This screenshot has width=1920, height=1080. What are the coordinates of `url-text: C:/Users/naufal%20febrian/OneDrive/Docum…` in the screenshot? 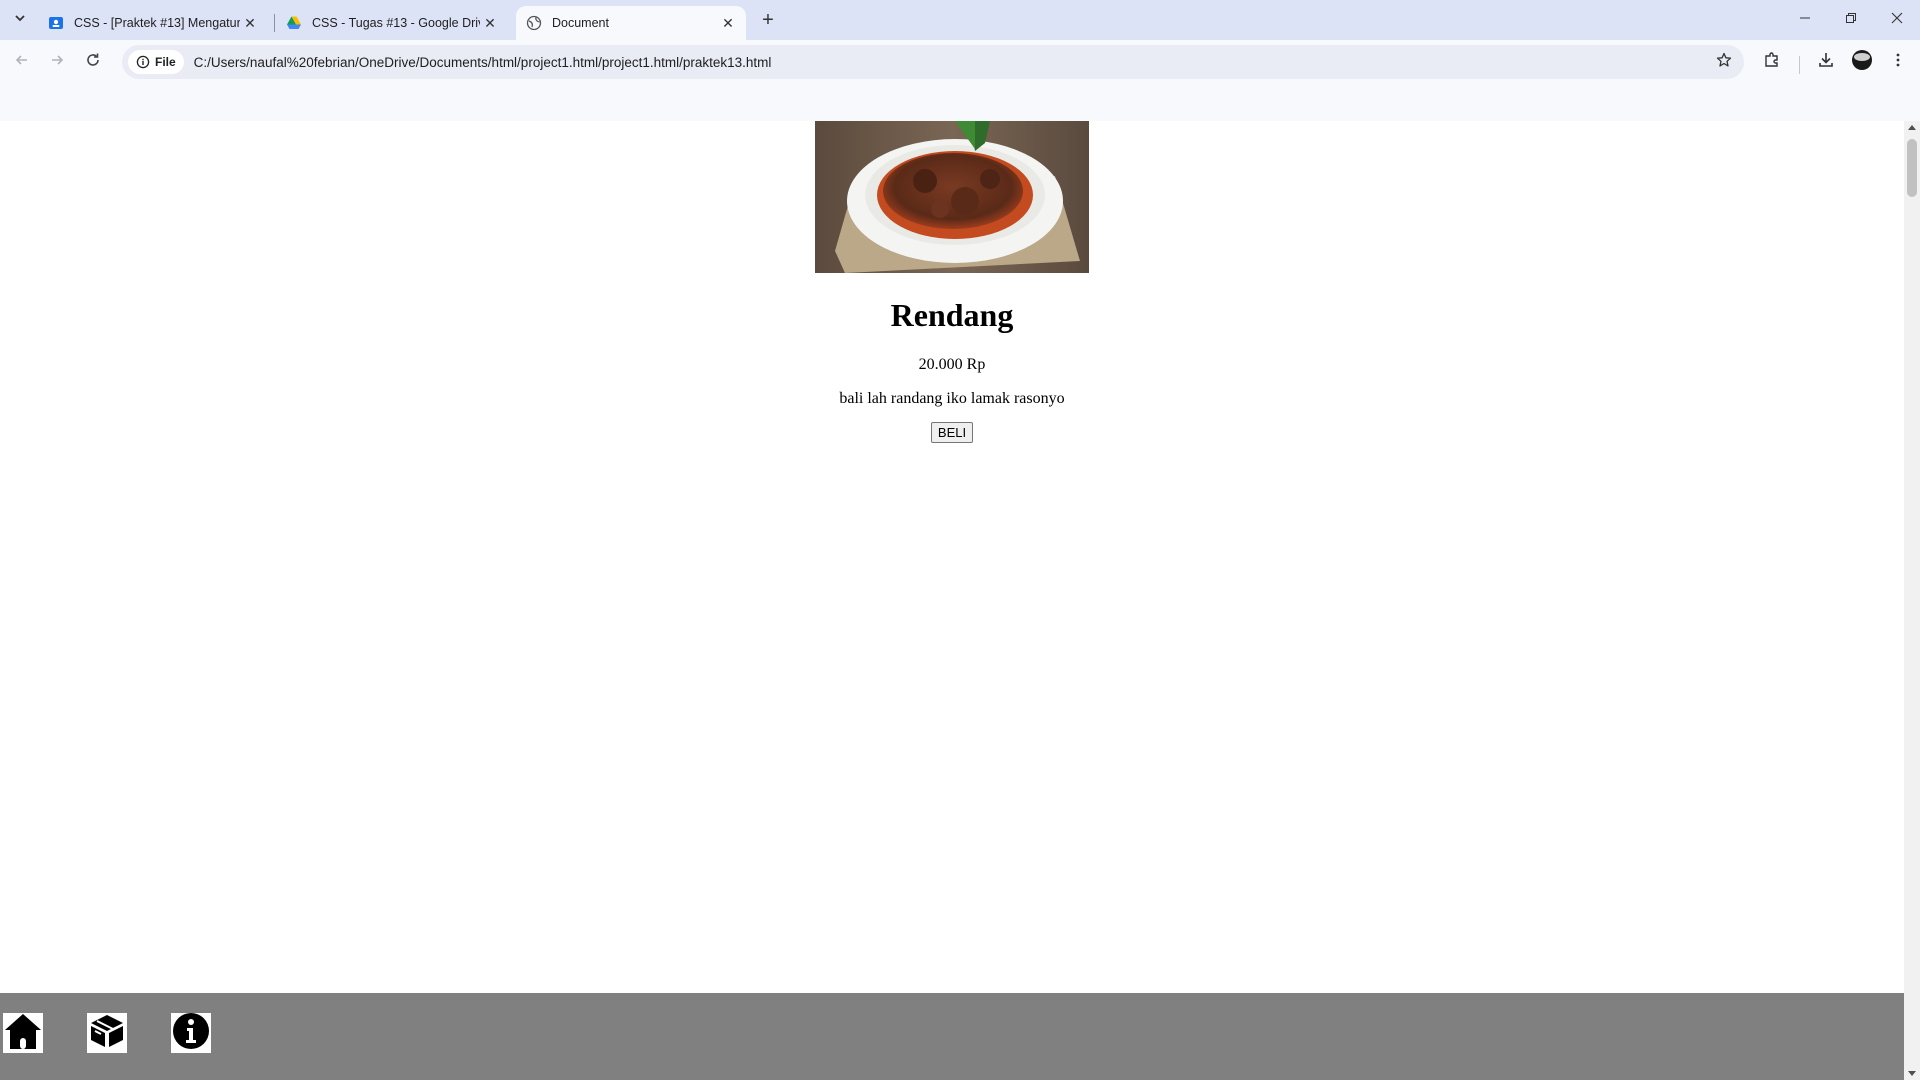 It's located at (483, 62).